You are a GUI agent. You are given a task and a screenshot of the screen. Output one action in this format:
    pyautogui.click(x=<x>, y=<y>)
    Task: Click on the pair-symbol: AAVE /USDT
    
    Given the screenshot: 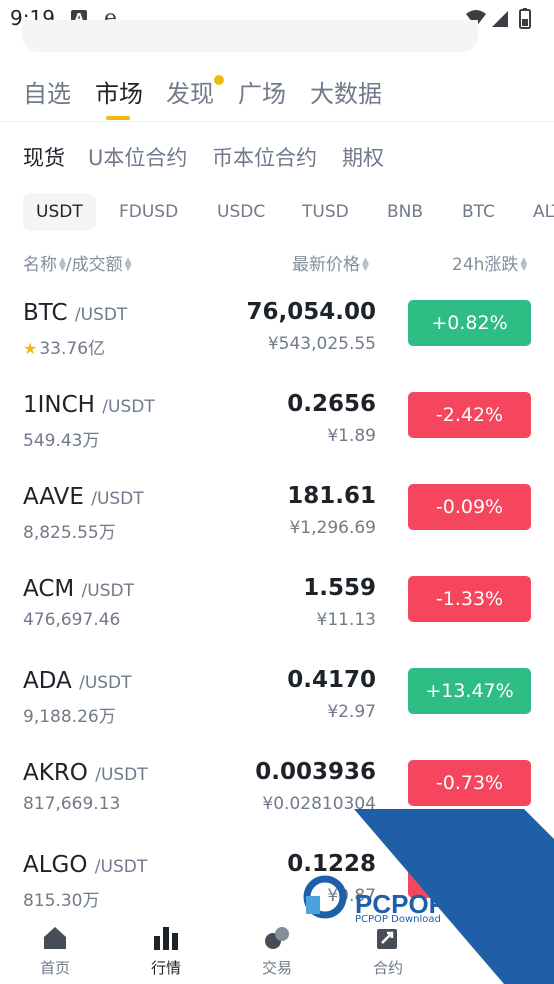 What is the action you would take?
    pyautogui.click(x=83, y=497)
    